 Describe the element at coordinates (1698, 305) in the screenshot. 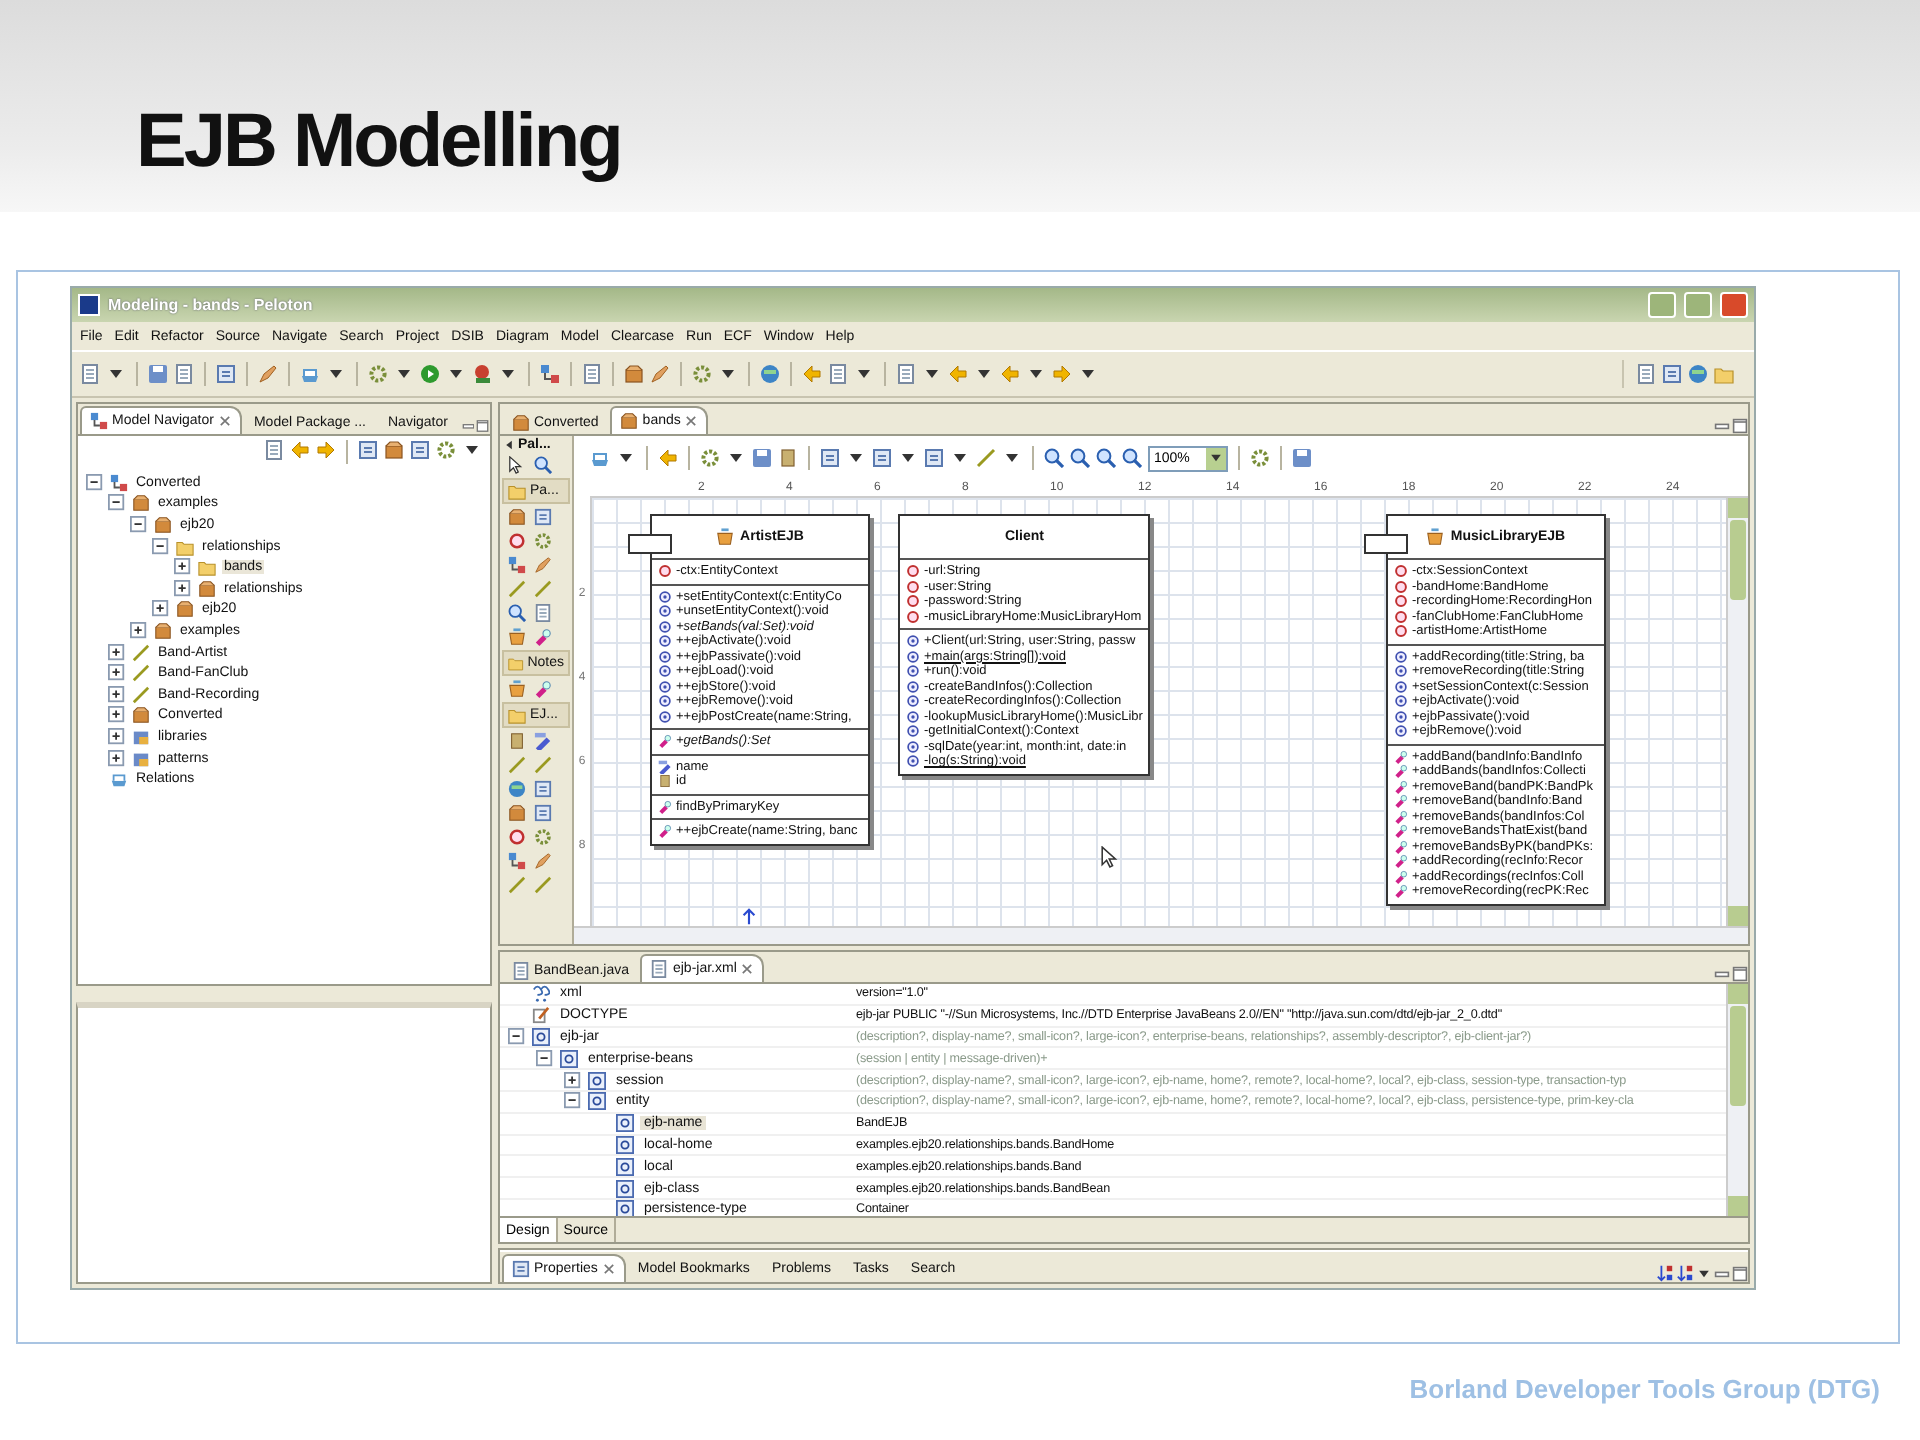

I see `maximize-button` at that location.